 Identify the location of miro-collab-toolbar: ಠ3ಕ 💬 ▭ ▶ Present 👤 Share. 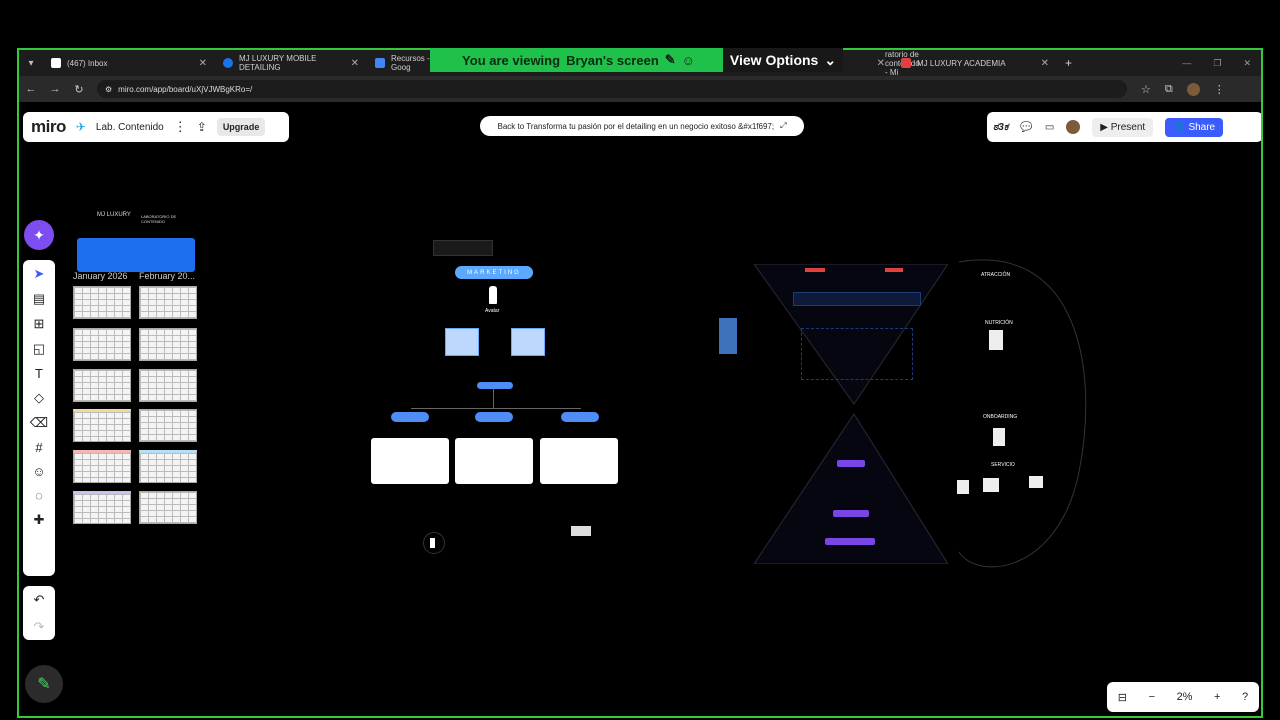
(1124, 127).